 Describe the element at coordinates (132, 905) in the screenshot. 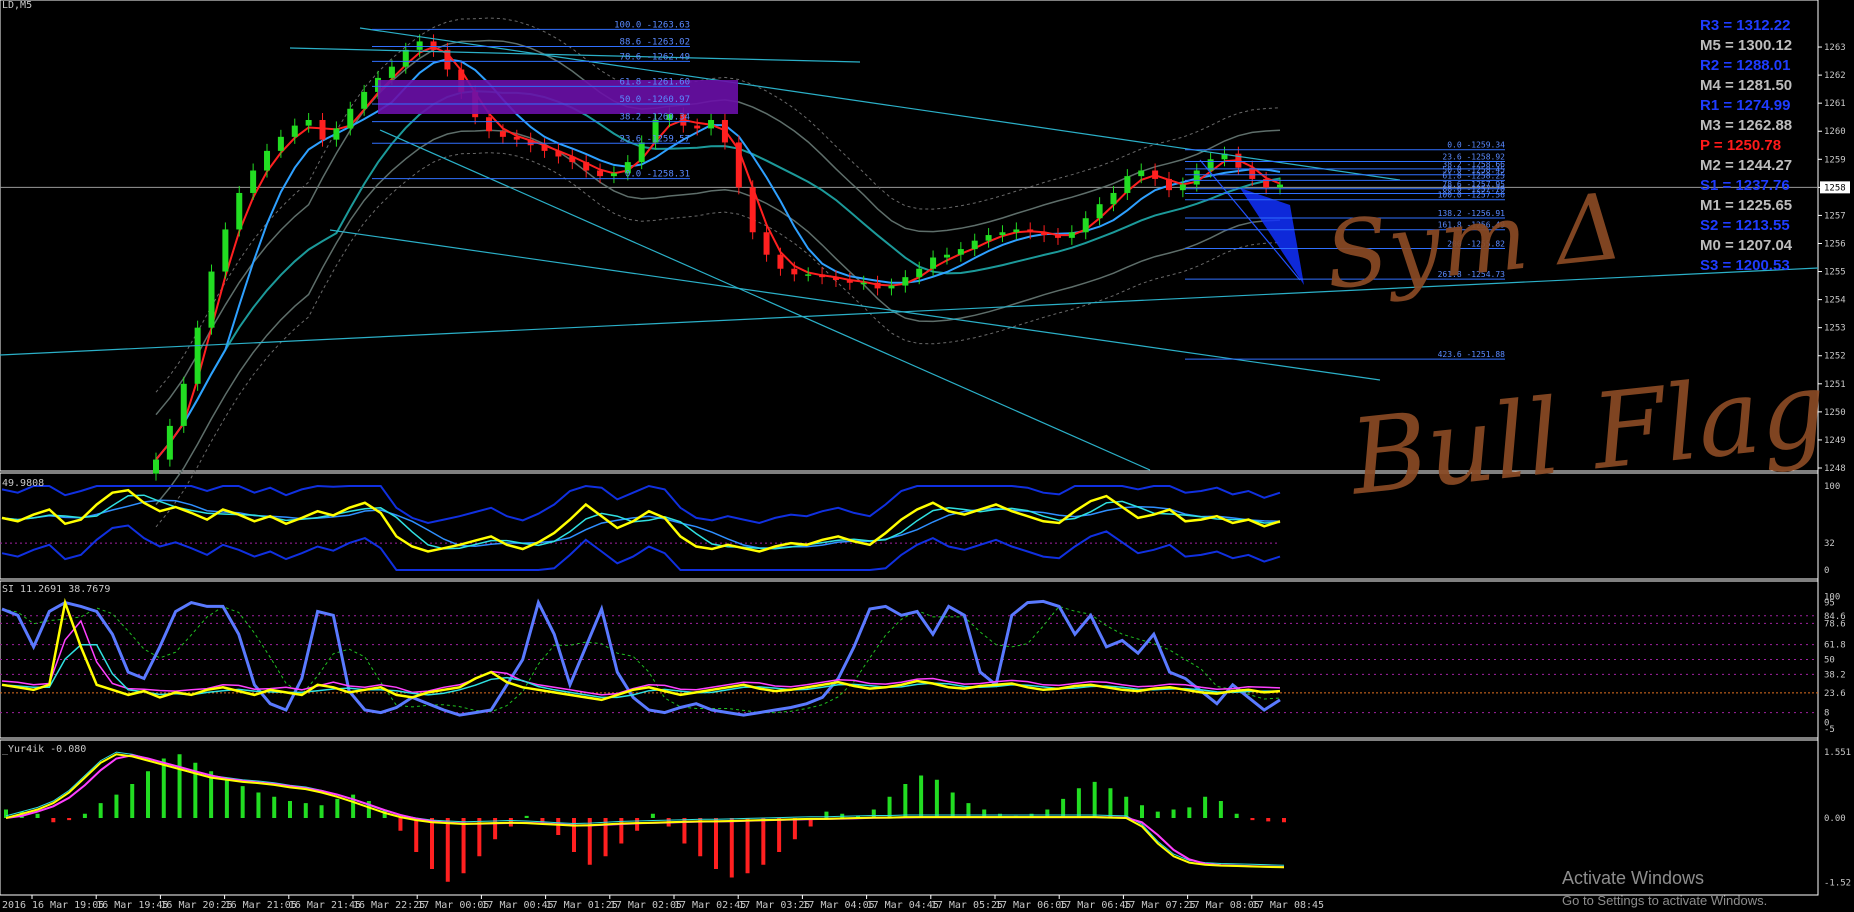

I see `time-tick-label: 16 Mar 19:45` at that location.